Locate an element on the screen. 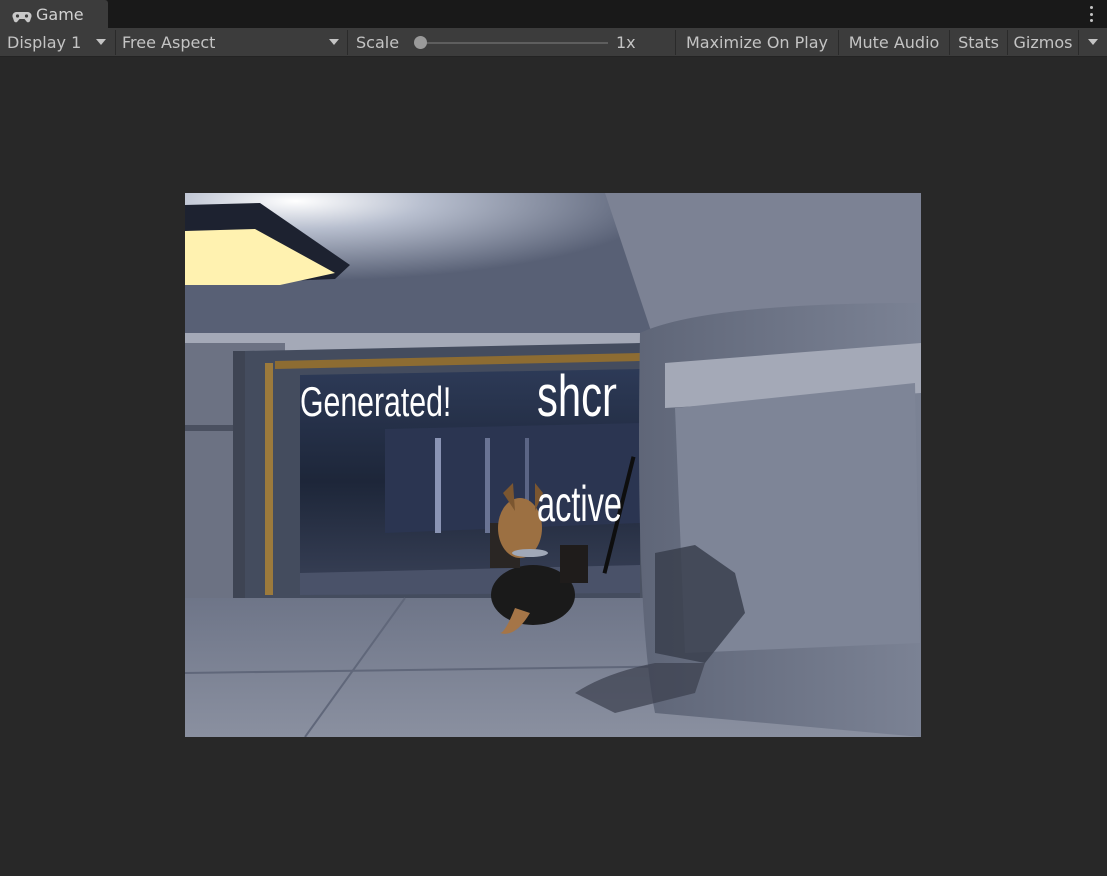 The height and width of the screenshot is (876, 1107). gamepad-icon is located at coordinates (22, 15).